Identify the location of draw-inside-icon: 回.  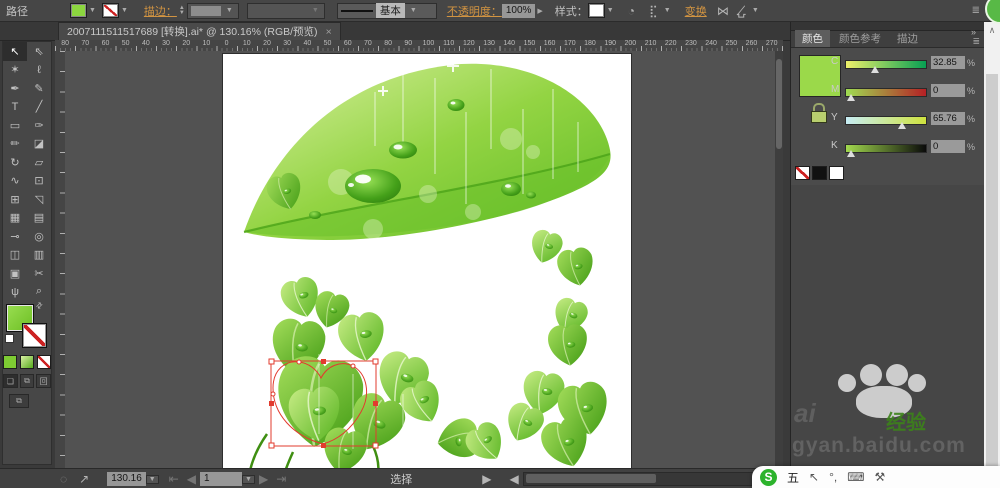
(44, 381).